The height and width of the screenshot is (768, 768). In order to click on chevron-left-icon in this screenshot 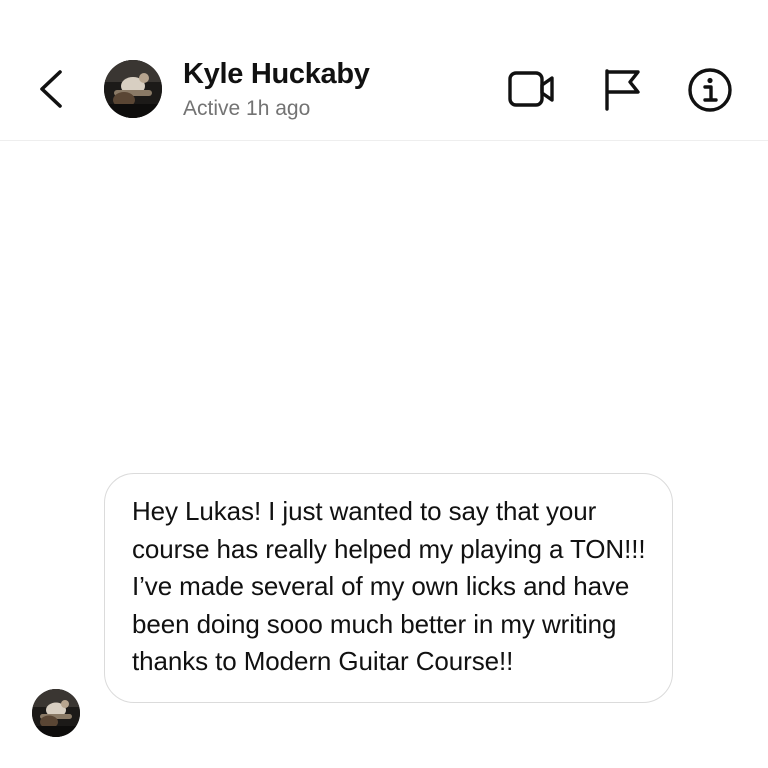, I will do `click(51, 89)`.